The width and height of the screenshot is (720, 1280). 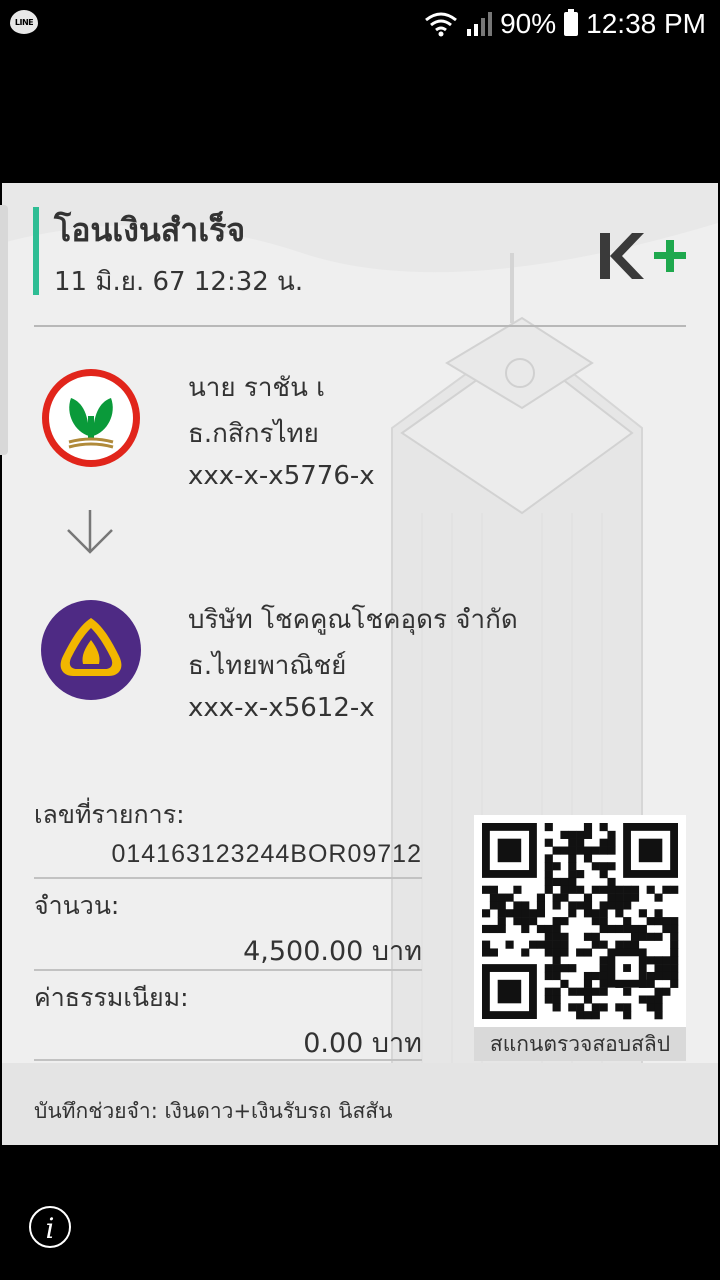 I want to click on kplus-logo, so click(x=643, y=256).